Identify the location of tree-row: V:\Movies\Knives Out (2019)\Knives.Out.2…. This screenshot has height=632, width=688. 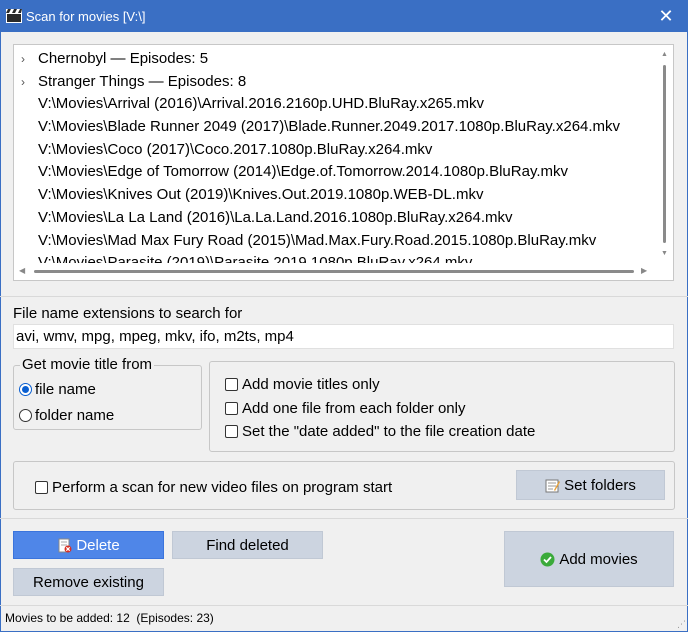
(334, 195).